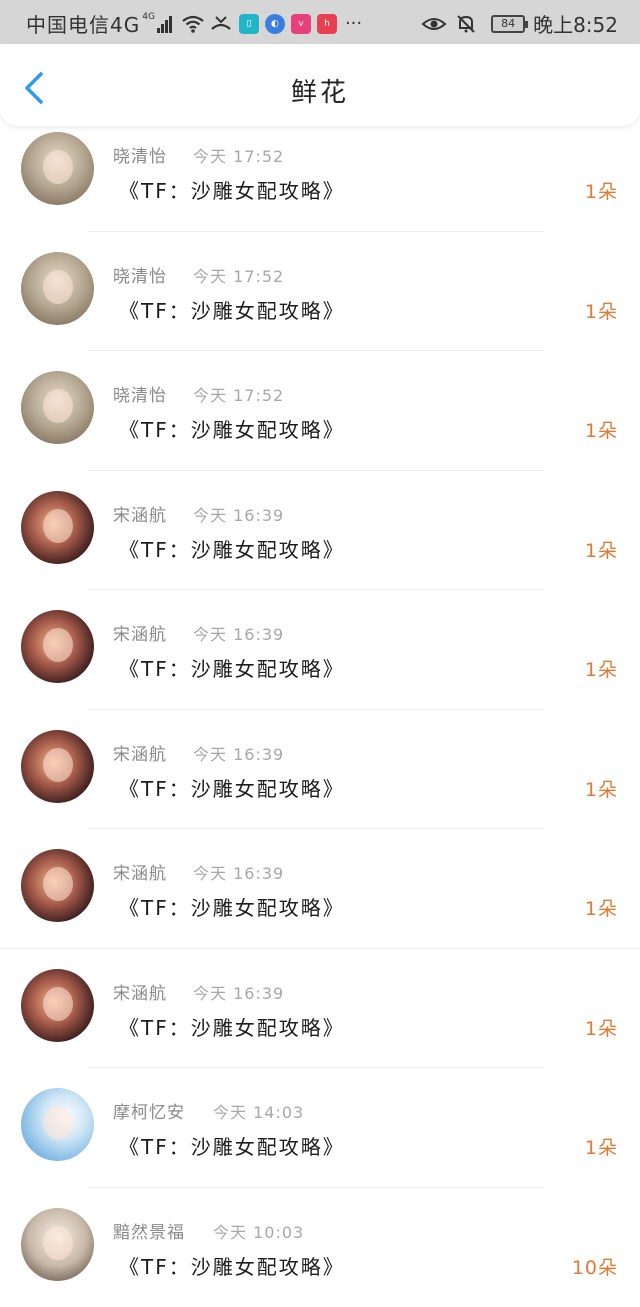 The width and height of the screenshot is (640, 1307). I want to click on status-bar: 中国电信4G 4G ▯ ◐ v h ··· 84 晚上8, so click(320, 22).